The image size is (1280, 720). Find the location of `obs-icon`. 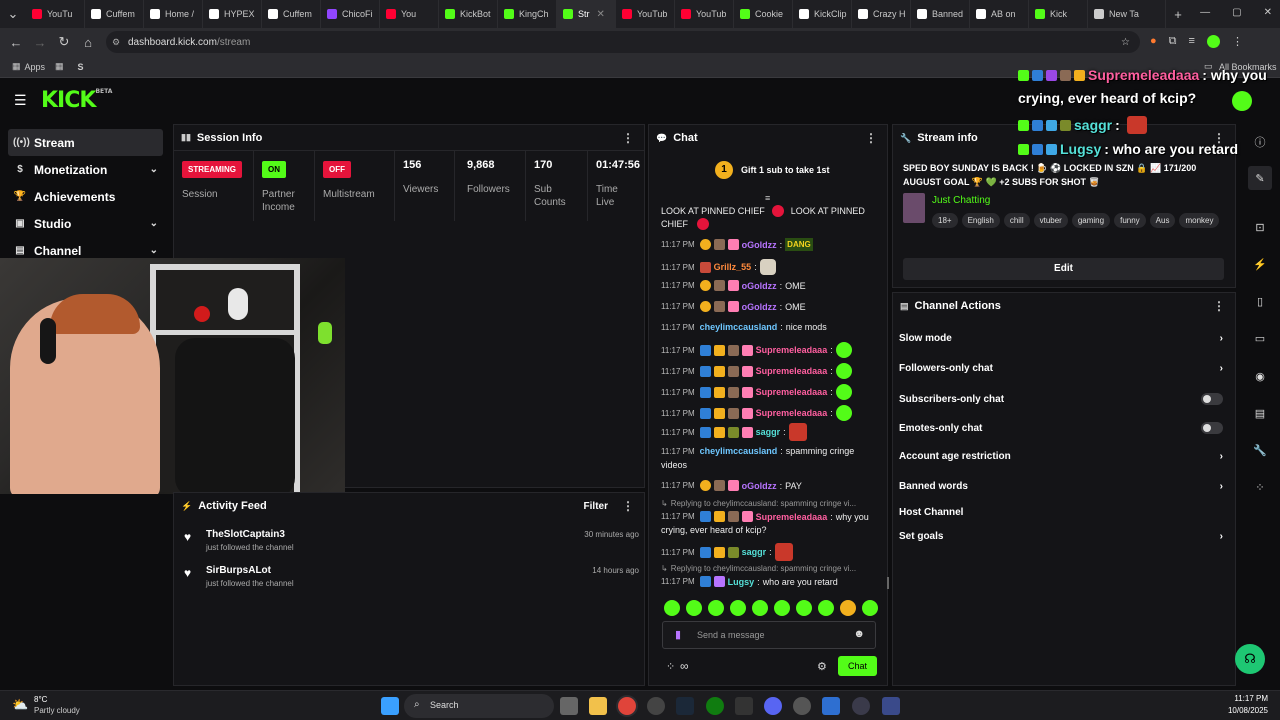

obs-icon is located at coordinates (861, 706).